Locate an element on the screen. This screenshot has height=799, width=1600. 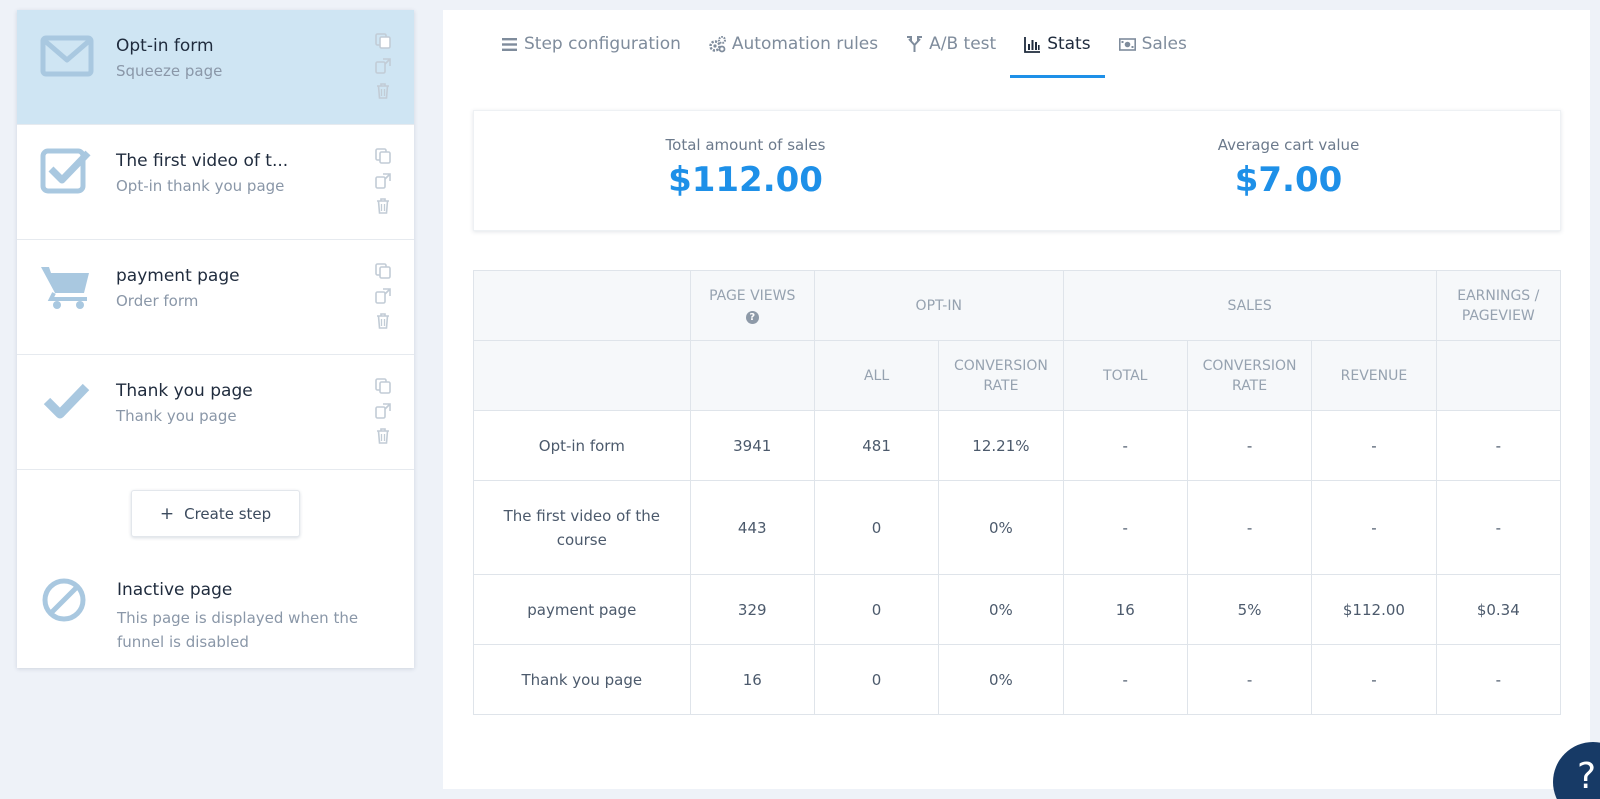
checkbox-icon is located at coordinates (65, 171).